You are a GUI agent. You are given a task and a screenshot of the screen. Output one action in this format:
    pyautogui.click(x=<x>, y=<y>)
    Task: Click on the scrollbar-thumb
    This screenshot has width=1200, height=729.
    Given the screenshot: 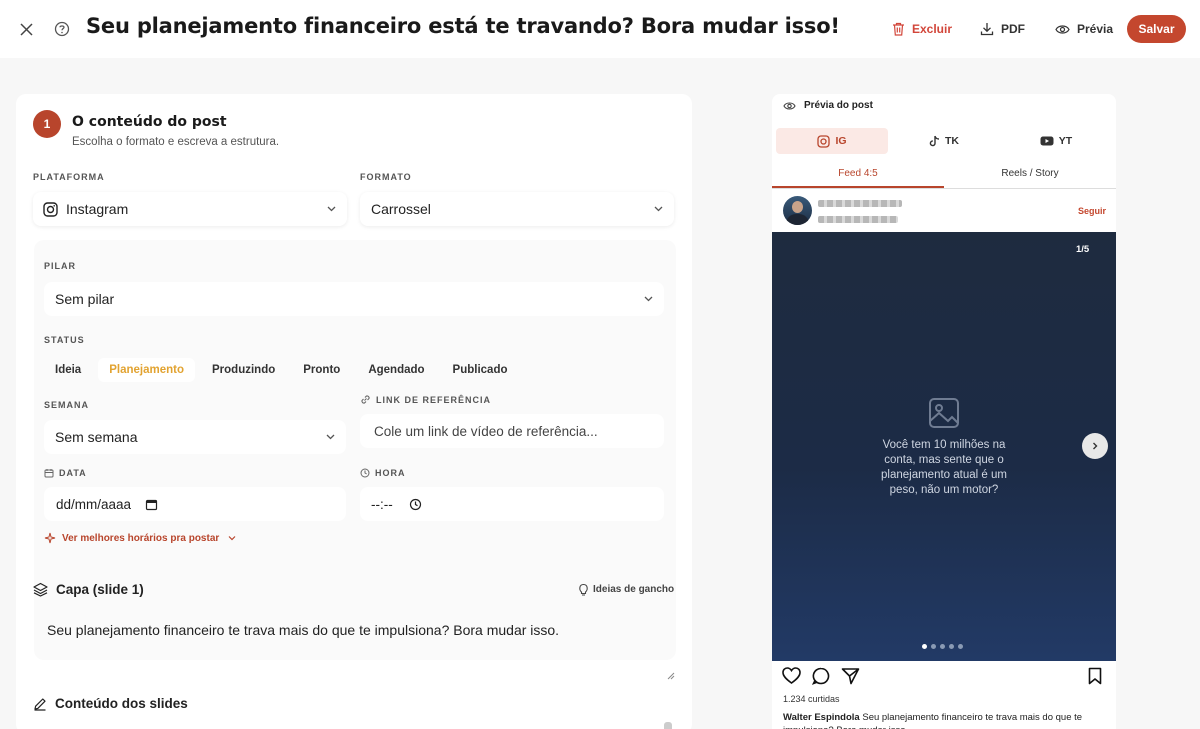 What is the action you would take?
    pyautogui.click(x=668, y=725)
    